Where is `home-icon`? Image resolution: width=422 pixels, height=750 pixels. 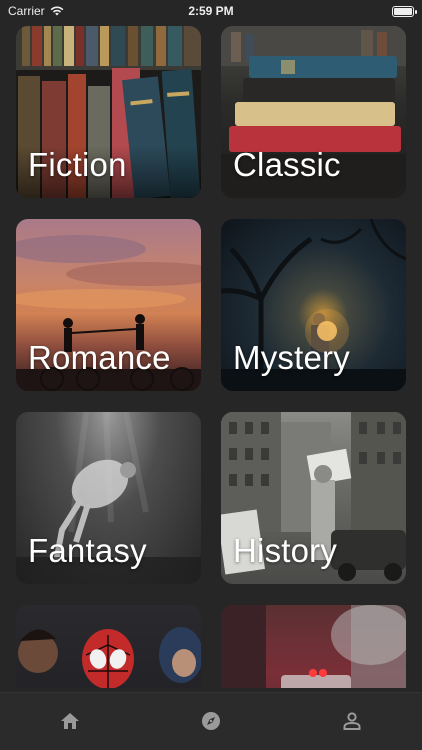 home-icon is located at coordinates (70, 721).